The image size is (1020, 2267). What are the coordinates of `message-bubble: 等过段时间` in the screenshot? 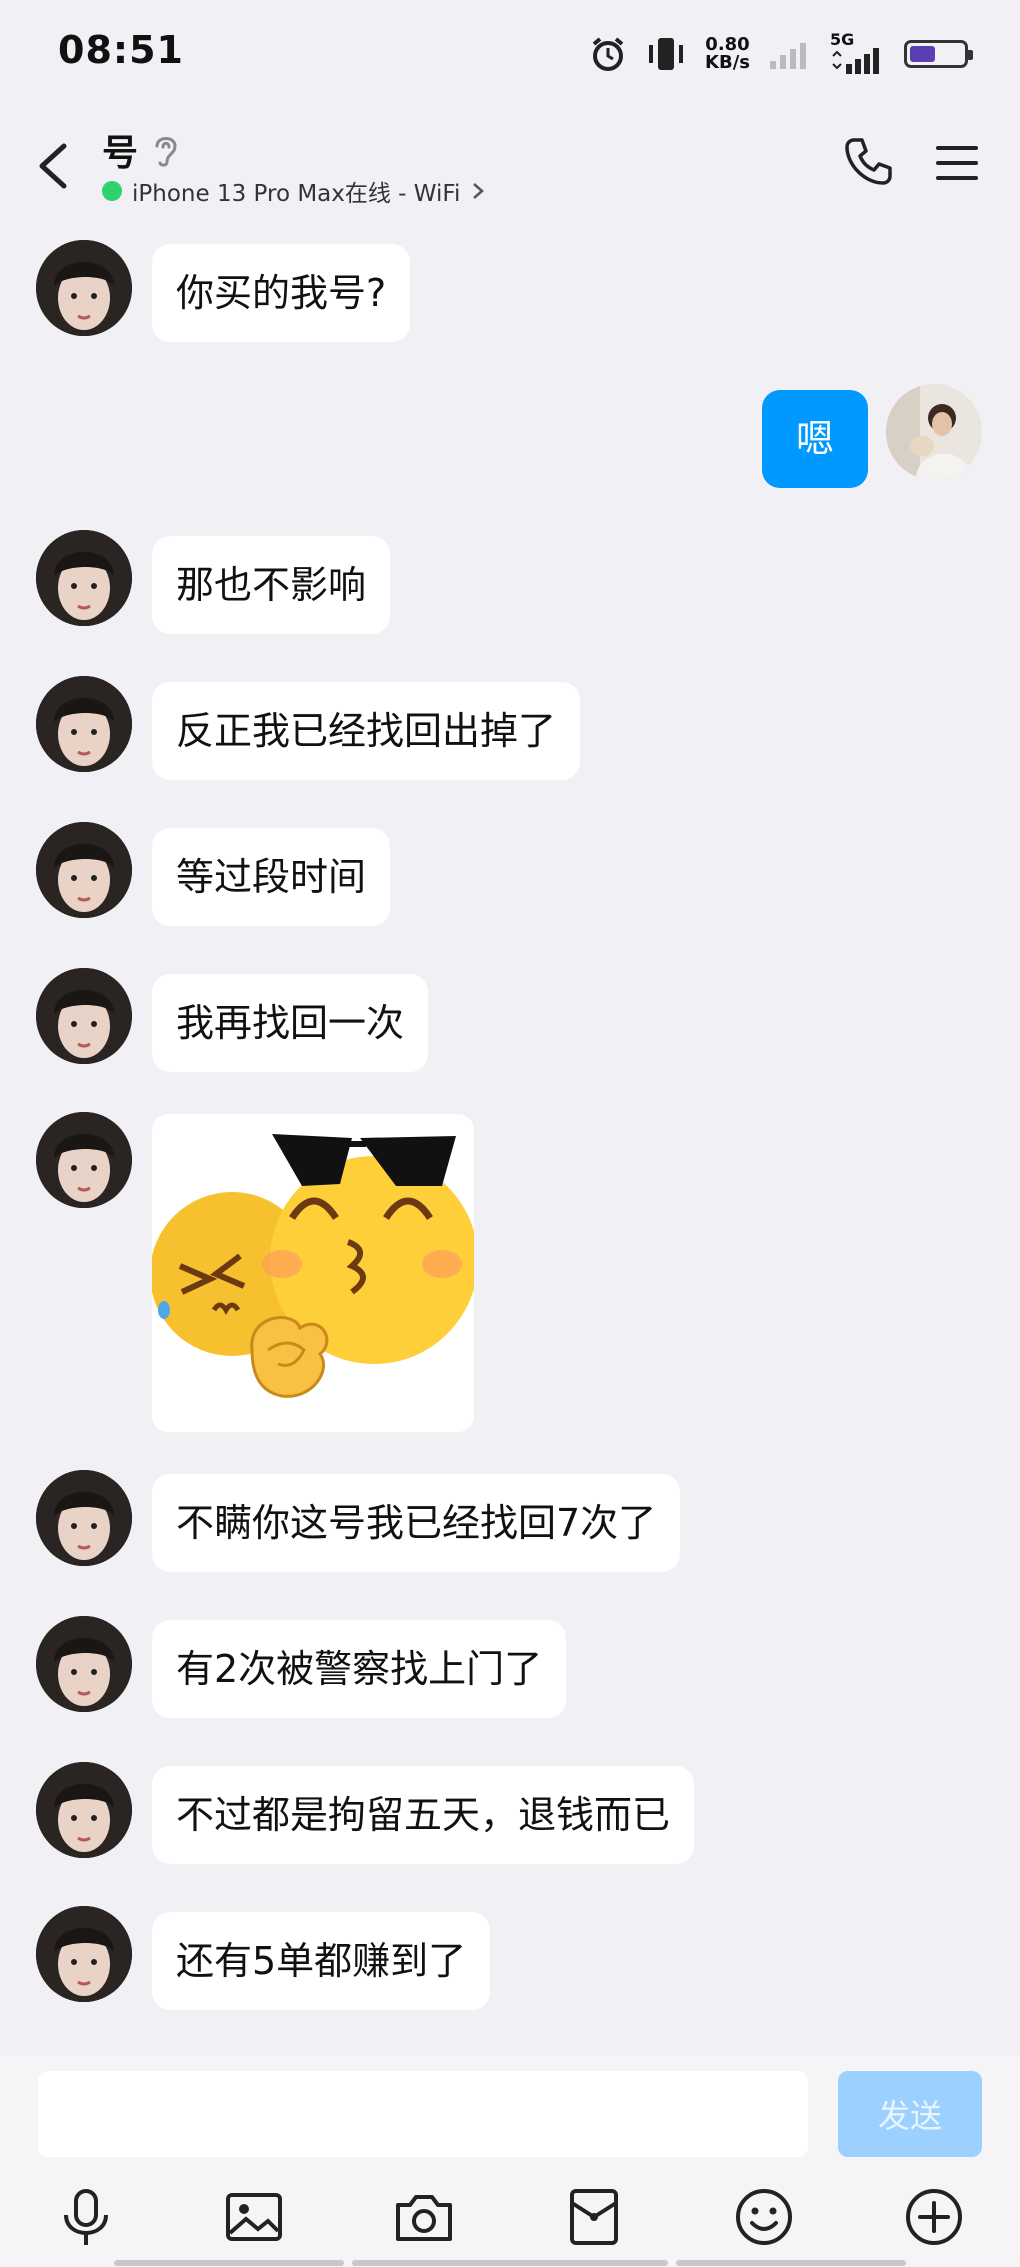 It's located at (271, 877).